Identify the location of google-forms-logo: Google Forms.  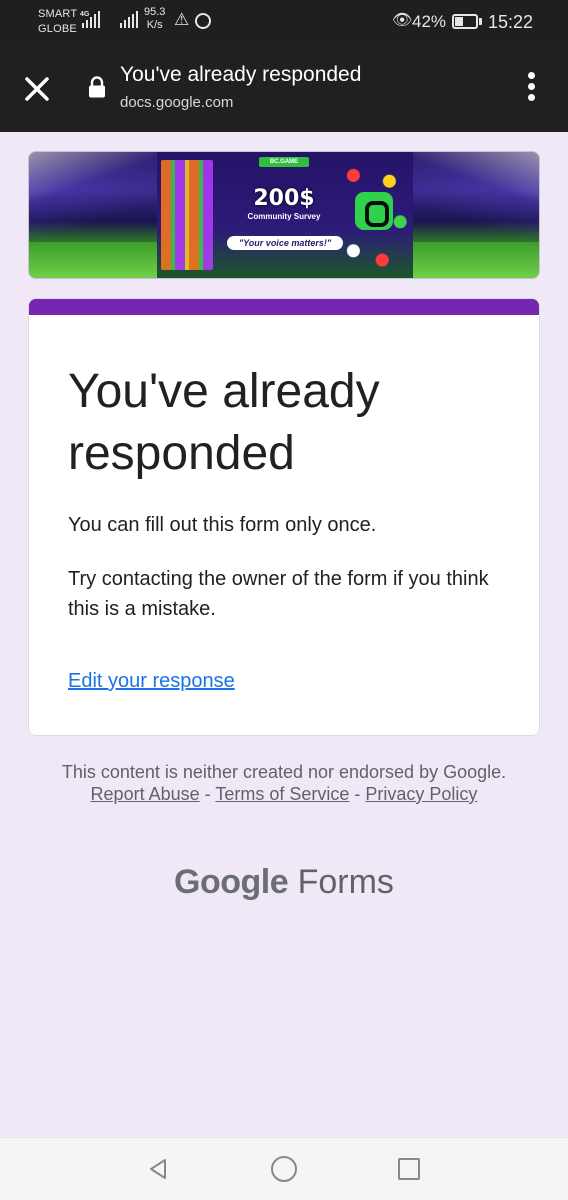
(284, 882).